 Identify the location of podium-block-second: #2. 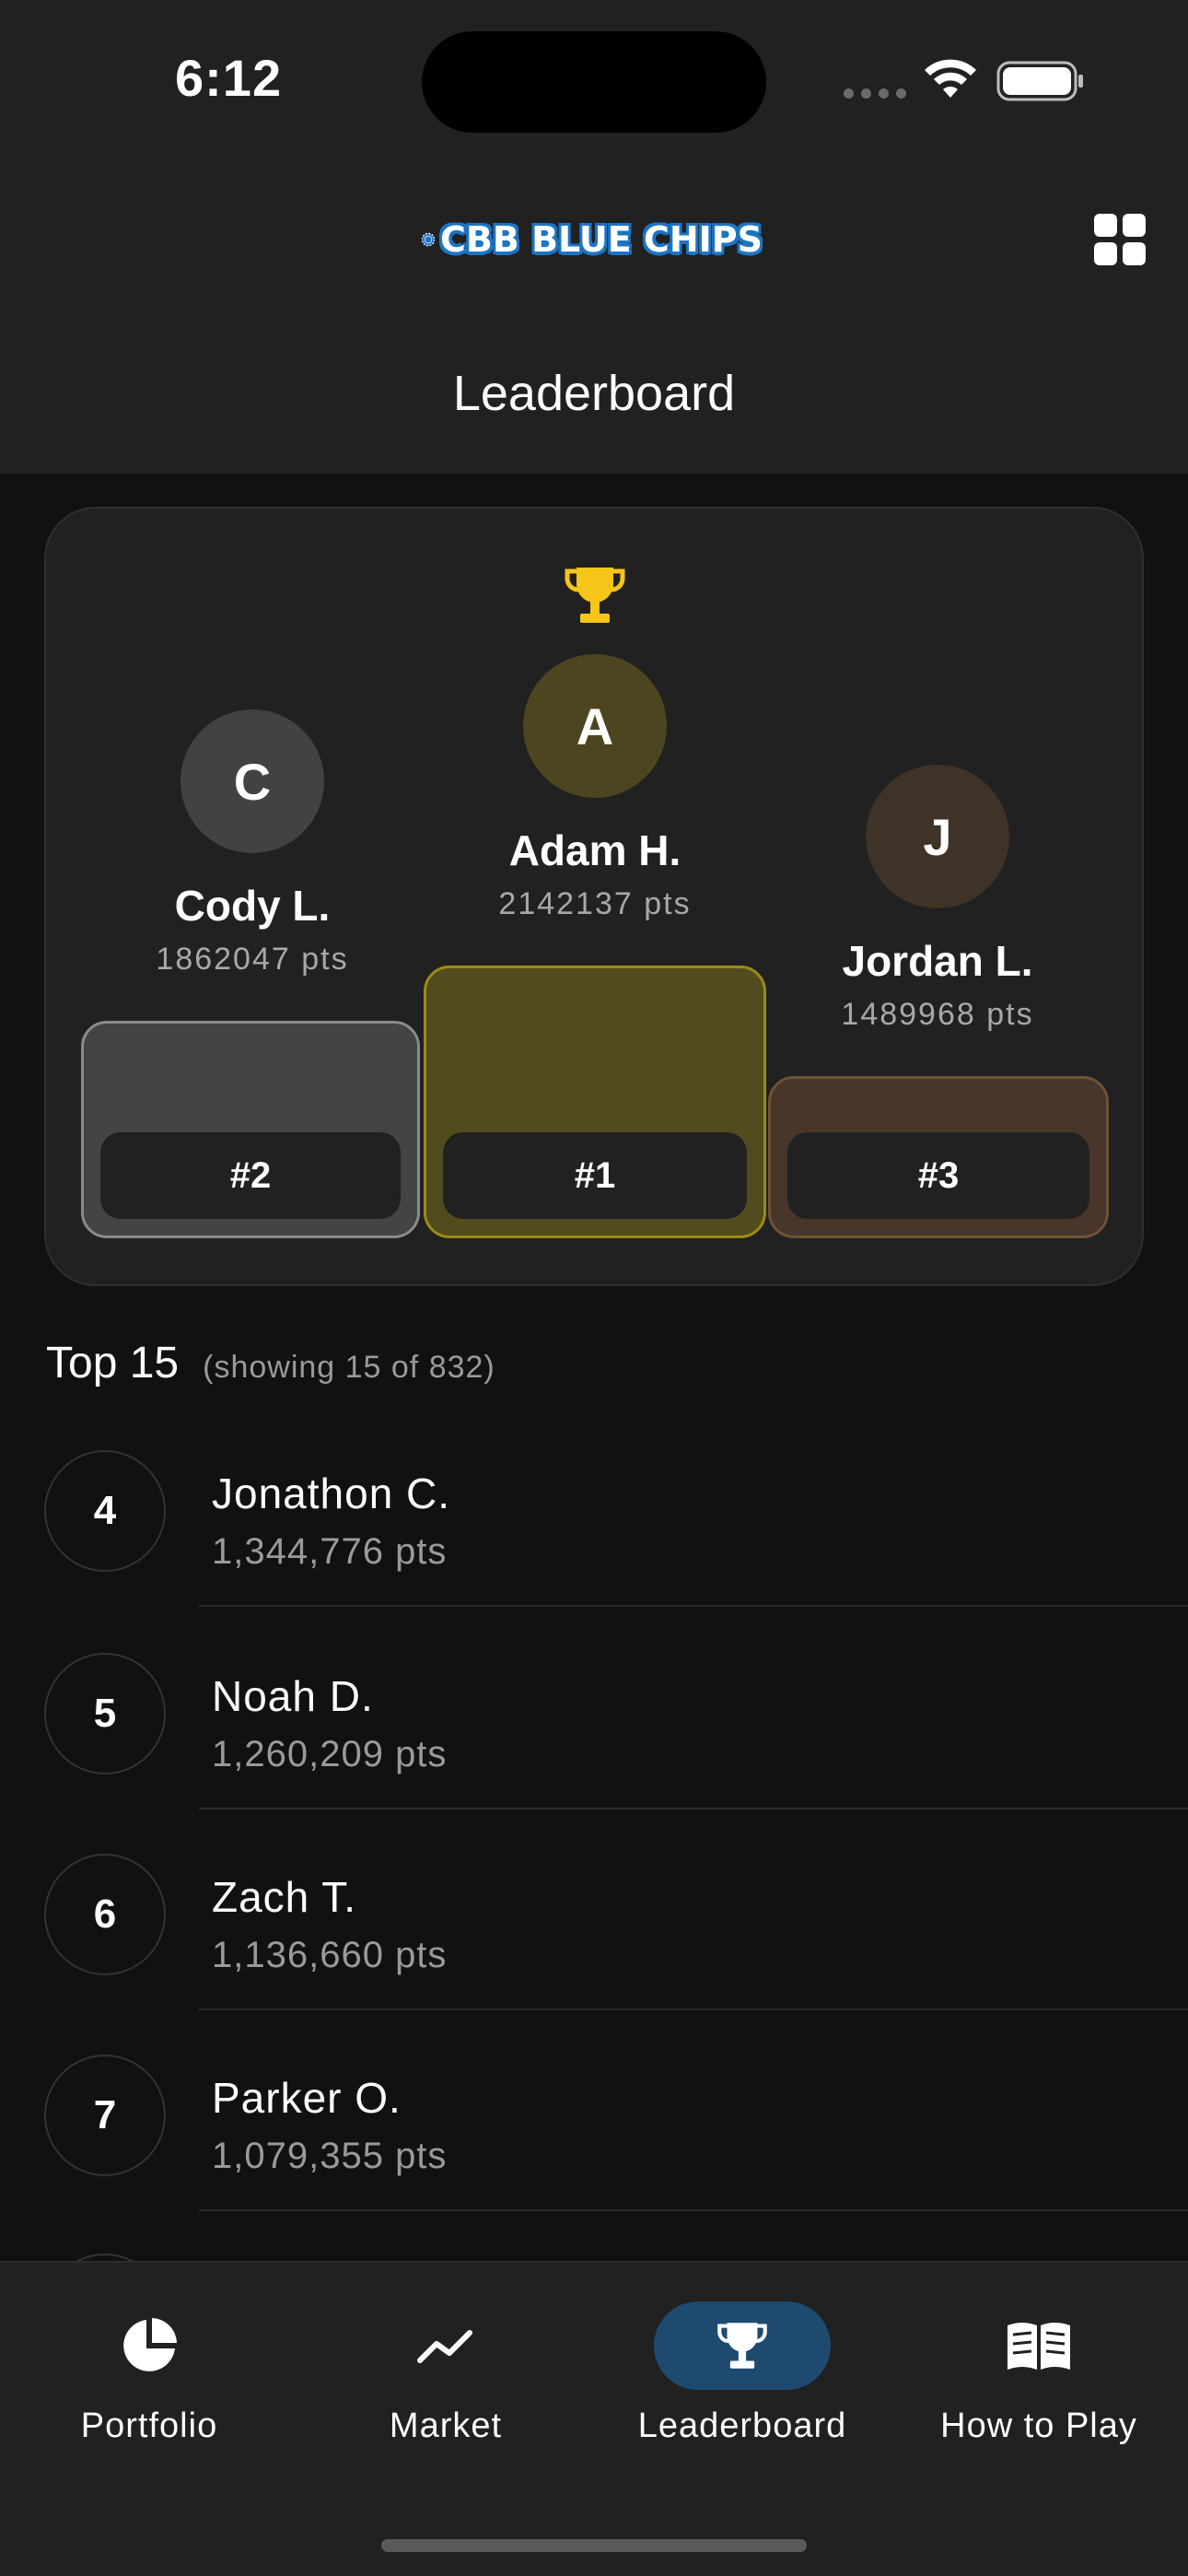
(250, 1129).